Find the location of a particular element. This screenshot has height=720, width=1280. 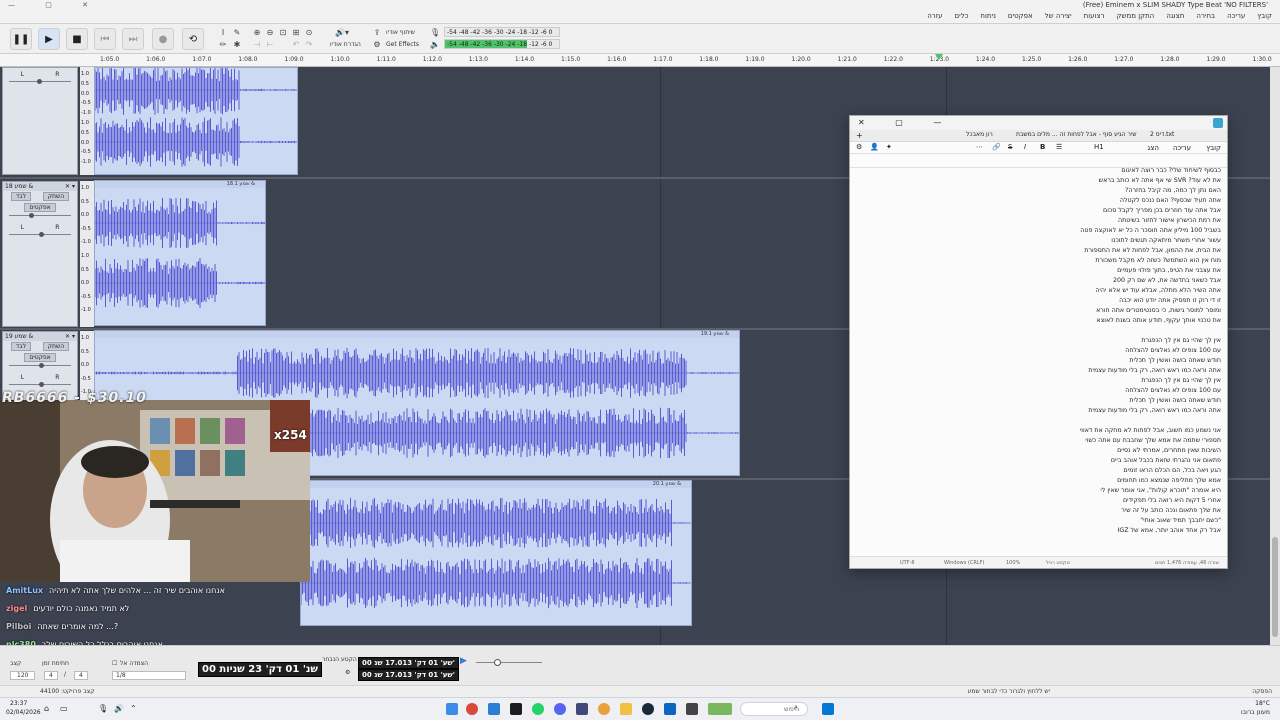

playback-meter: -54 -48 -42 -36 -30 -24 -18 -12 -6 0 is located at coordinates (502, 44).